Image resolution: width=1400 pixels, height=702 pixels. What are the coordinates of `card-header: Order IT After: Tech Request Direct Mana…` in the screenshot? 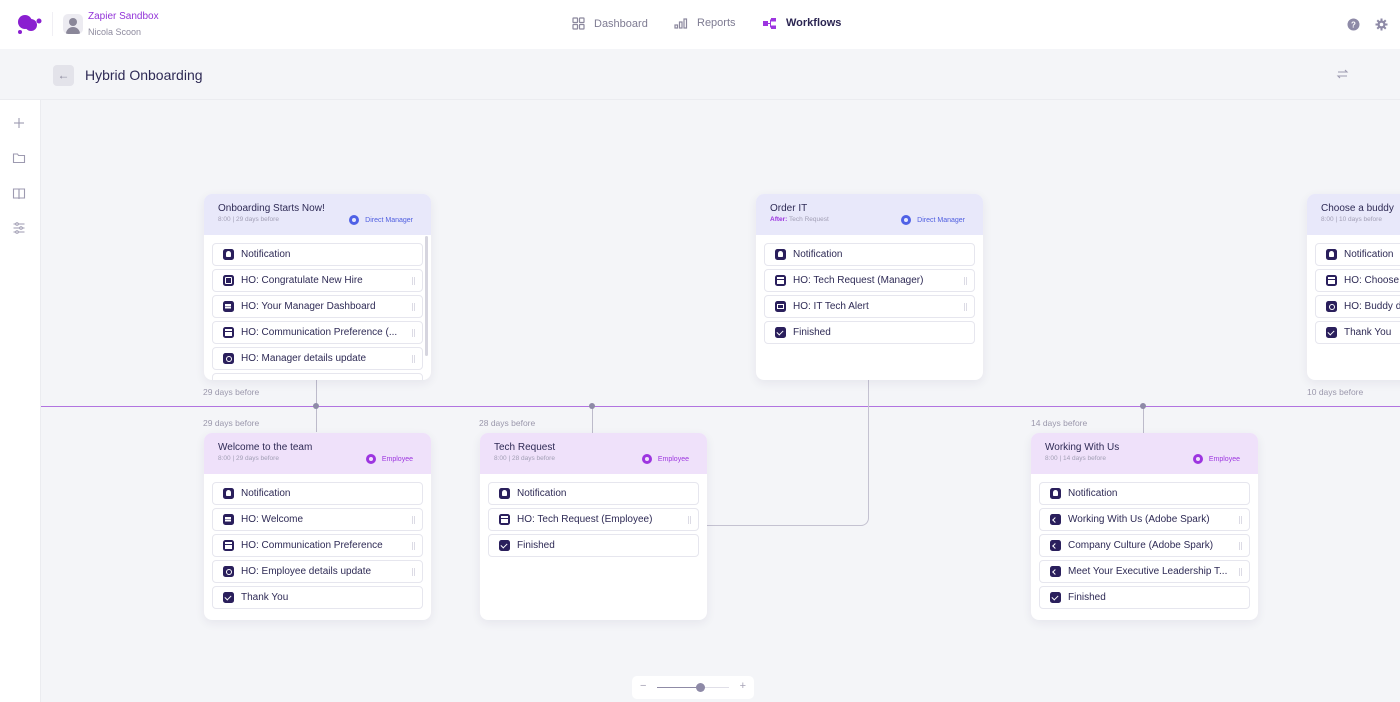 It's located at (869, 214).